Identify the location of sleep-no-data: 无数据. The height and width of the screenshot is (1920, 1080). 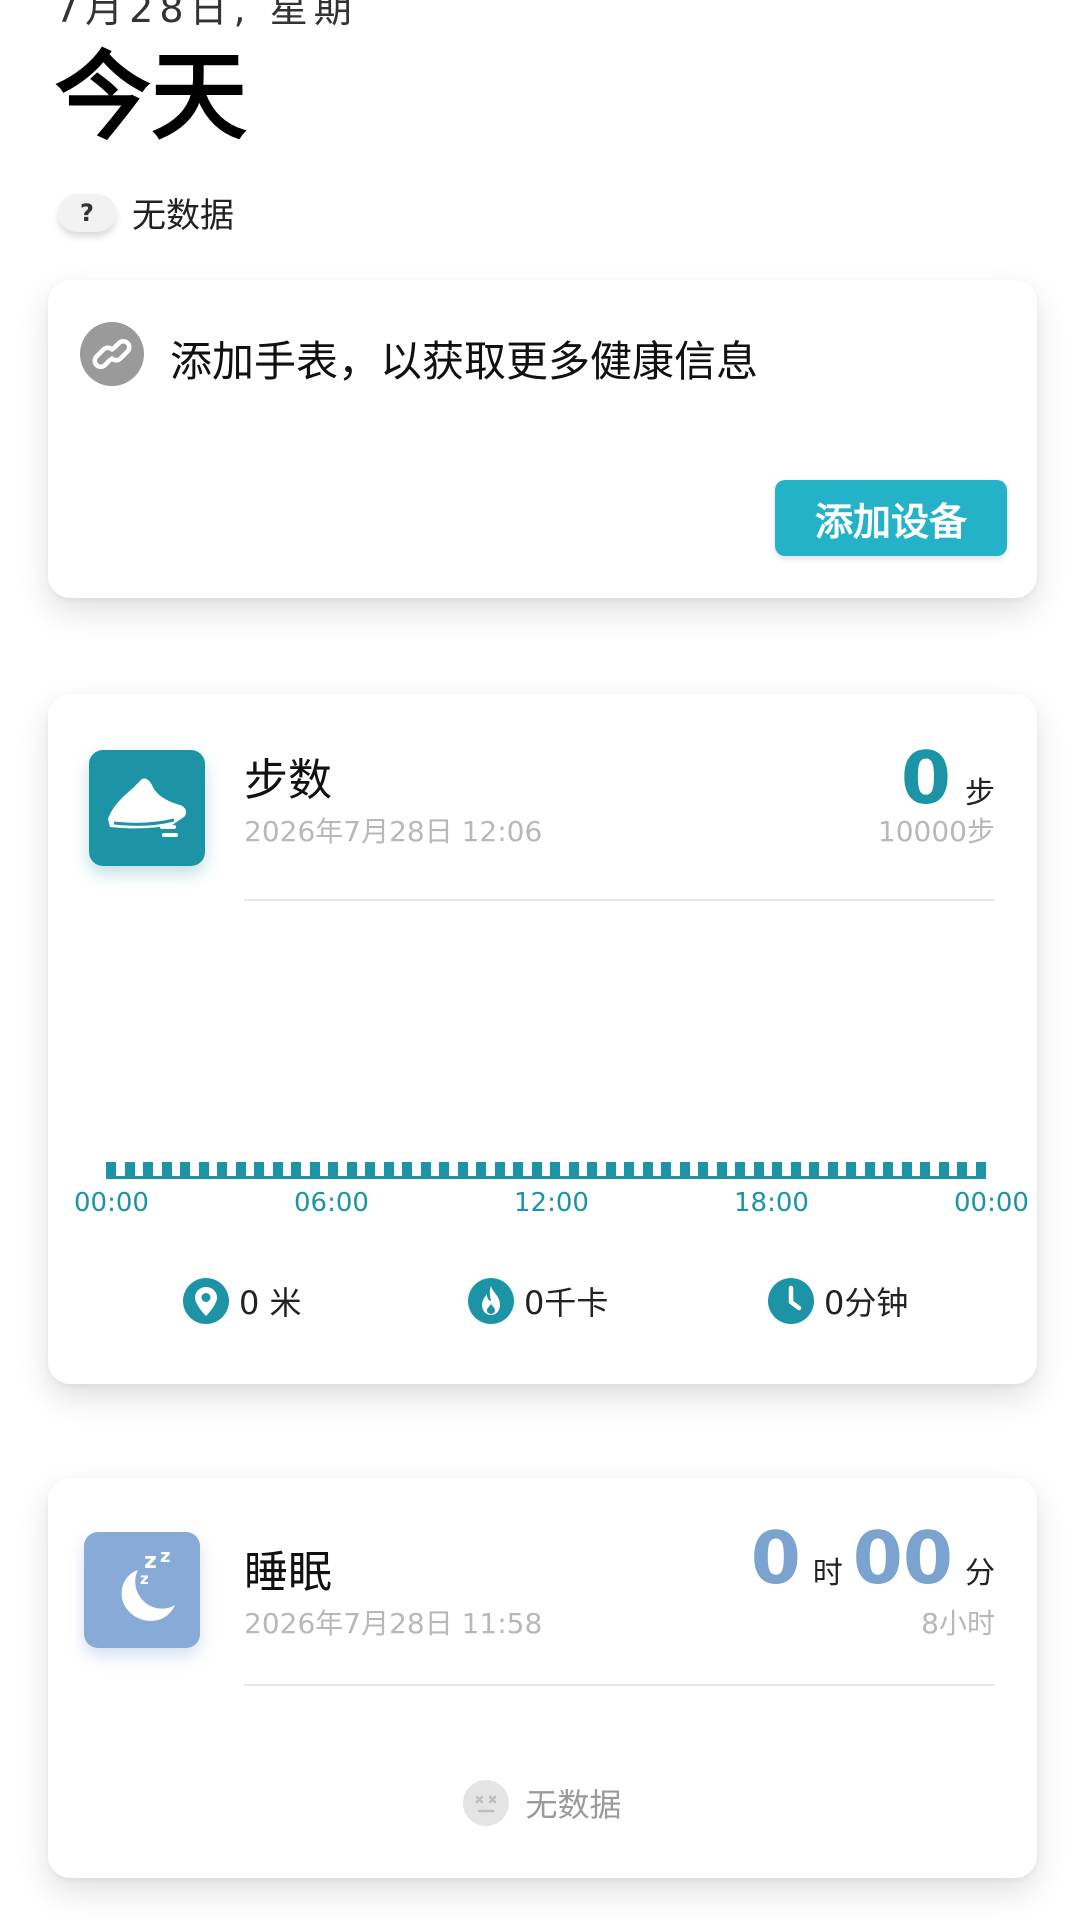
(542, 1803).